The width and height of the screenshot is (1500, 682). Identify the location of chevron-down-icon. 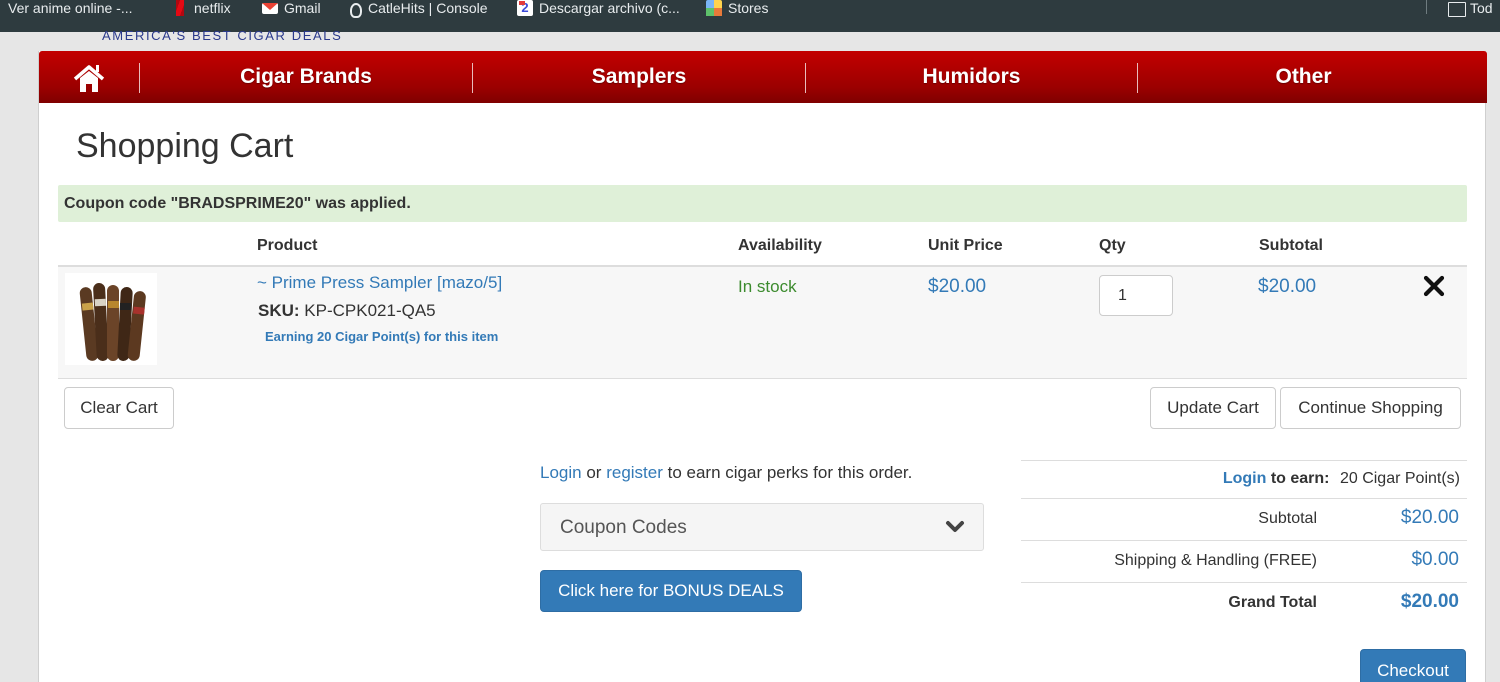
(955, 526).